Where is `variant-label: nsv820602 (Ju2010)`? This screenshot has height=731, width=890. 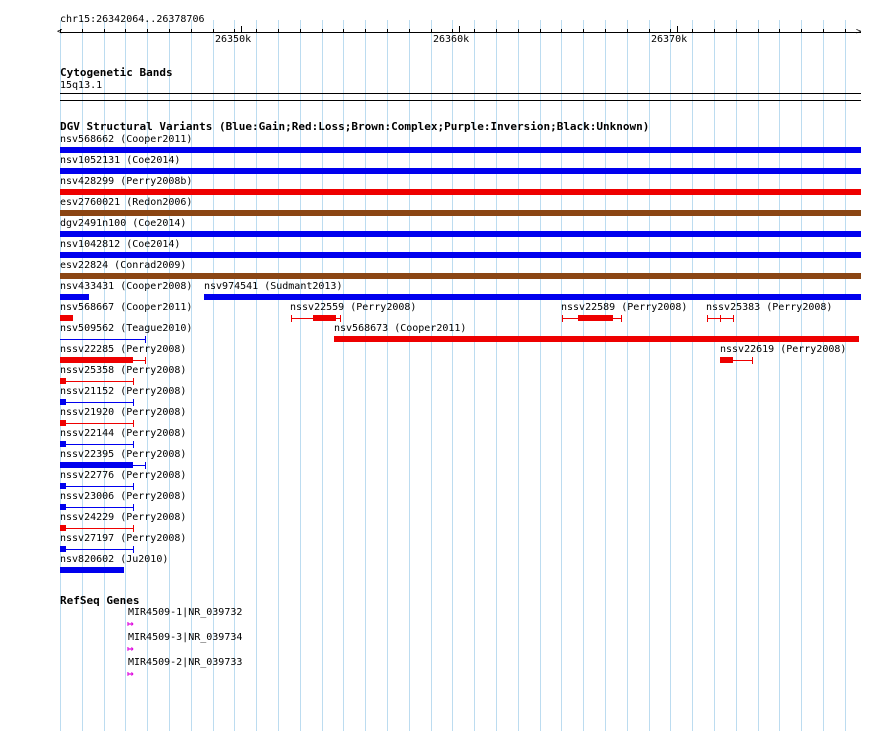 variant-label: nsv820602 (Ju2010) is located at coordinates (114, 559).